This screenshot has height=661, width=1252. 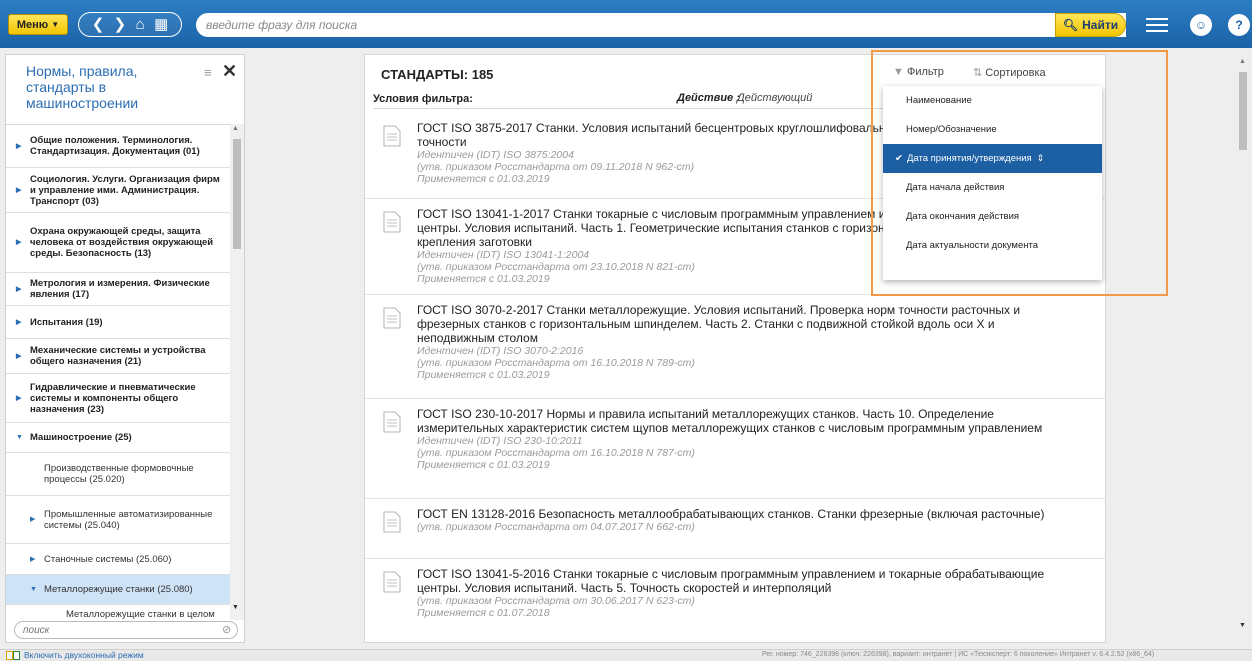 I want to click on sort-option-name: Наименование, so click(x=992, y=100).